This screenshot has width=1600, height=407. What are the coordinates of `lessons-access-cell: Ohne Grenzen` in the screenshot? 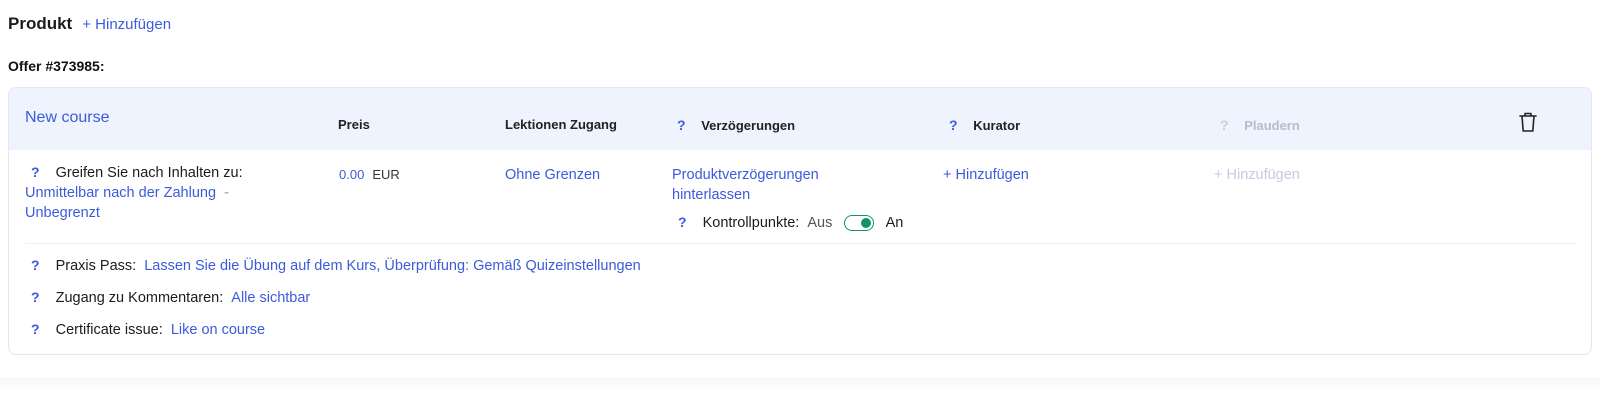 It's located at (552, 175).